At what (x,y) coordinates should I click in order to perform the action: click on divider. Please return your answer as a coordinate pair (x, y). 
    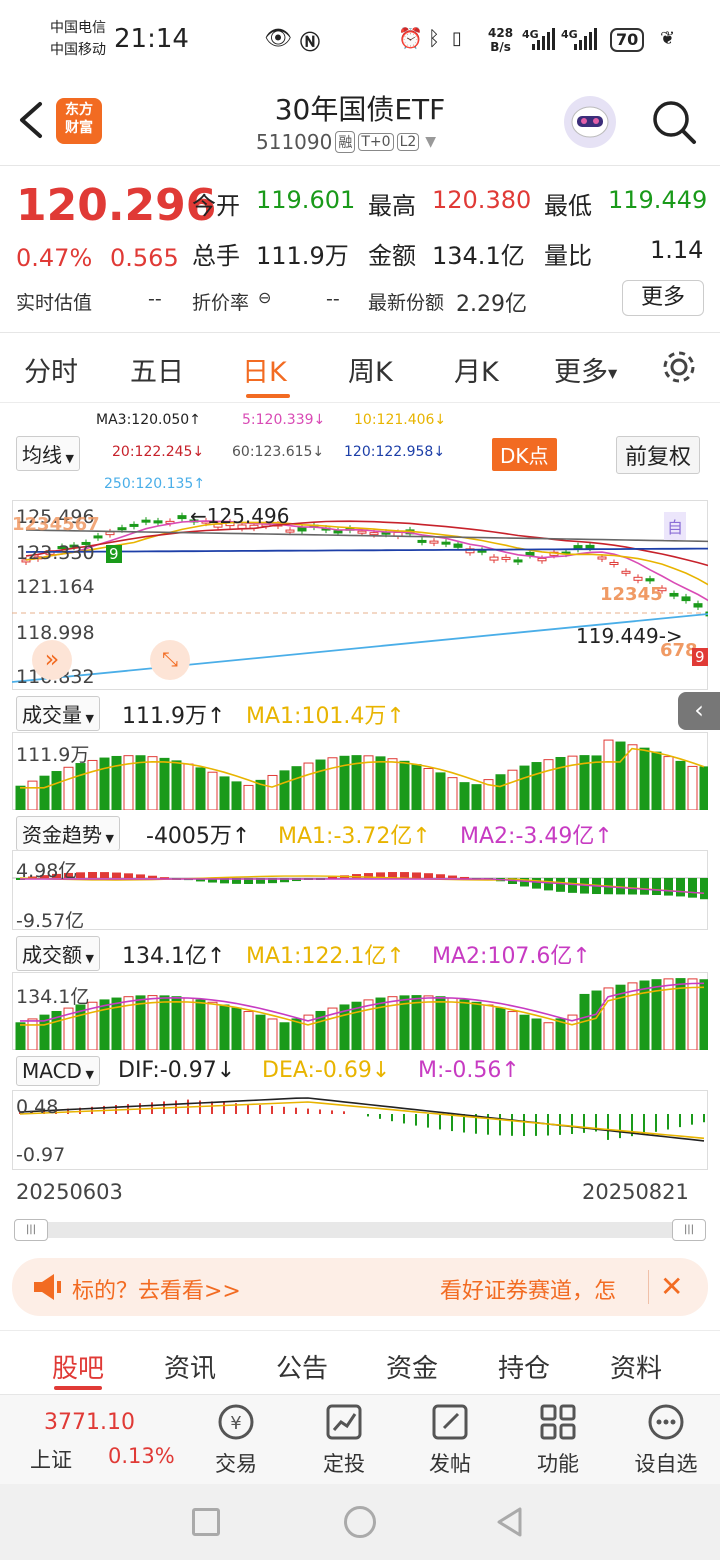
    Looking at the image, I should click on (360, 402).